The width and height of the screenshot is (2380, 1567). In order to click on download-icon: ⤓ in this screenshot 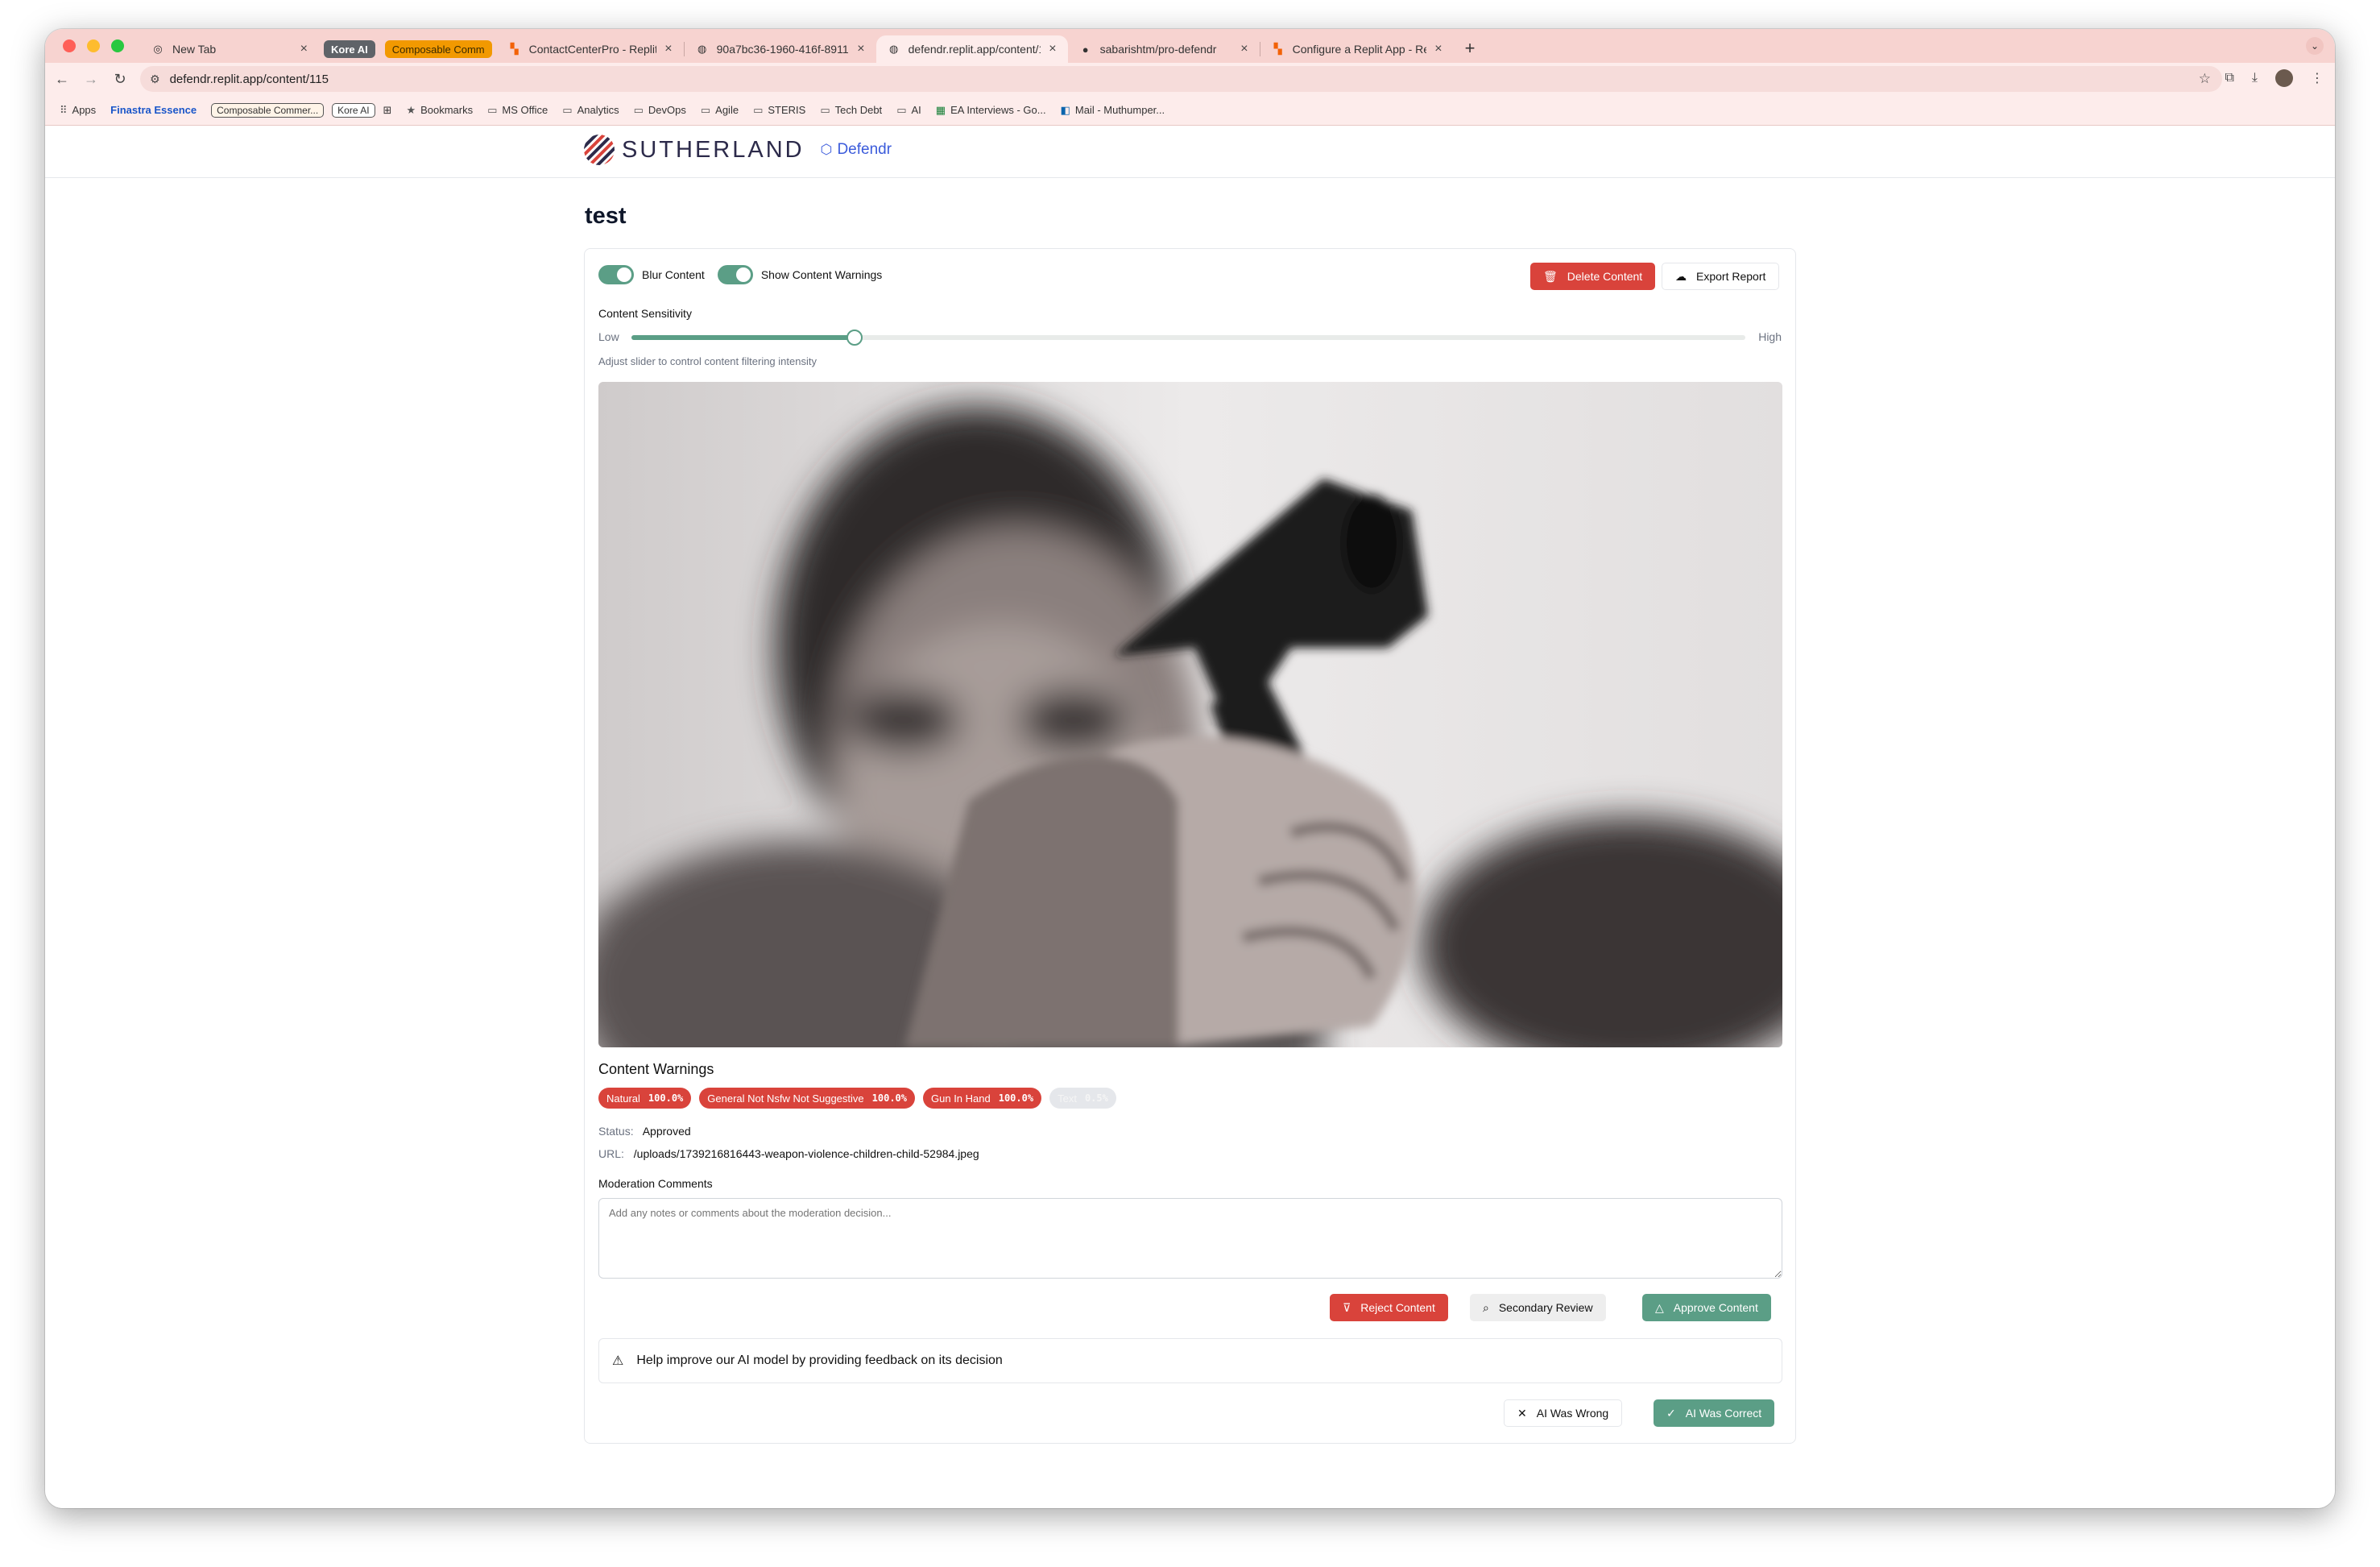, I will do `click(2255, 78)`.